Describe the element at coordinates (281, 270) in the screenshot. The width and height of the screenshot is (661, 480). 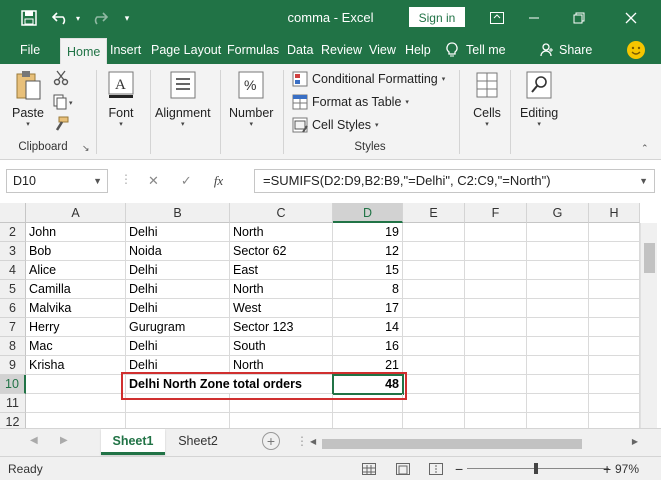
I see `cell: East` at that location.